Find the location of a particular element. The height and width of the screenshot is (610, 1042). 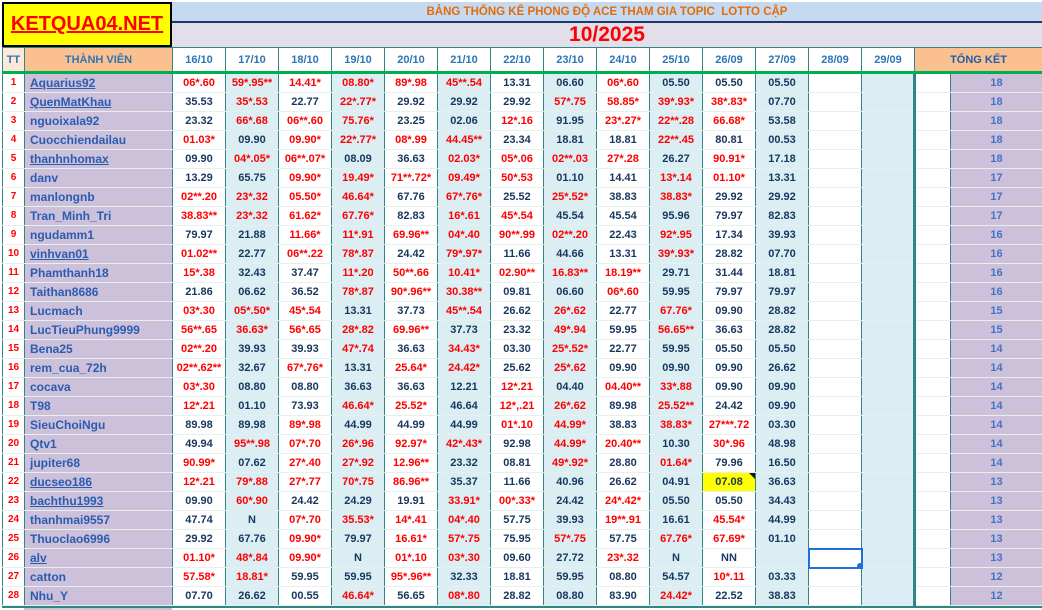

value-cell: 44.45** is located at coordinates (464, 140).